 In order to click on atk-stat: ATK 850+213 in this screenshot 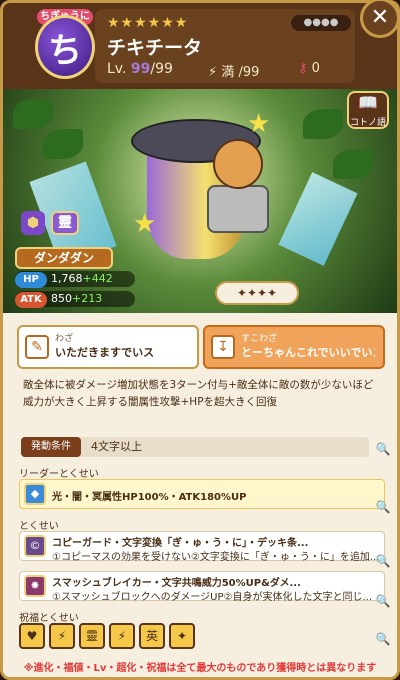, I will do `click(75, 299)`.